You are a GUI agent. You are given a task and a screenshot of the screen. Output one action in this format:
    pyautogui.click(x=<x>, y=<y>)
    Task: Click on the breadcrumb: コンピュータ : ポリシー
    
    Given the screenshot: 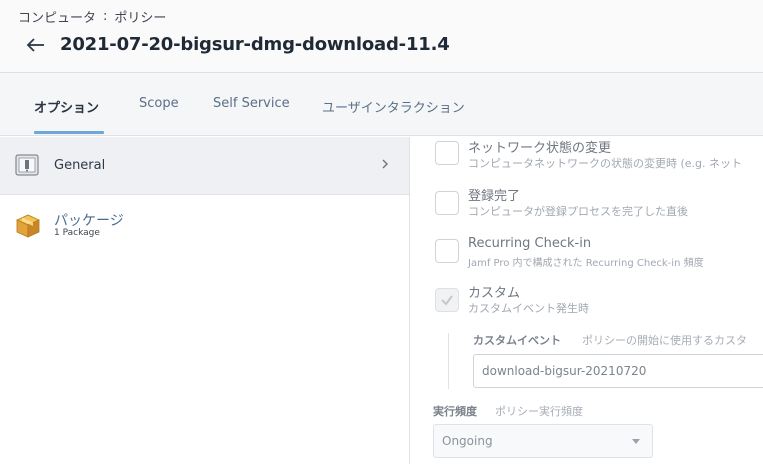 What is the action you would take?
    pyautogui.click(x=92, y=16)
    